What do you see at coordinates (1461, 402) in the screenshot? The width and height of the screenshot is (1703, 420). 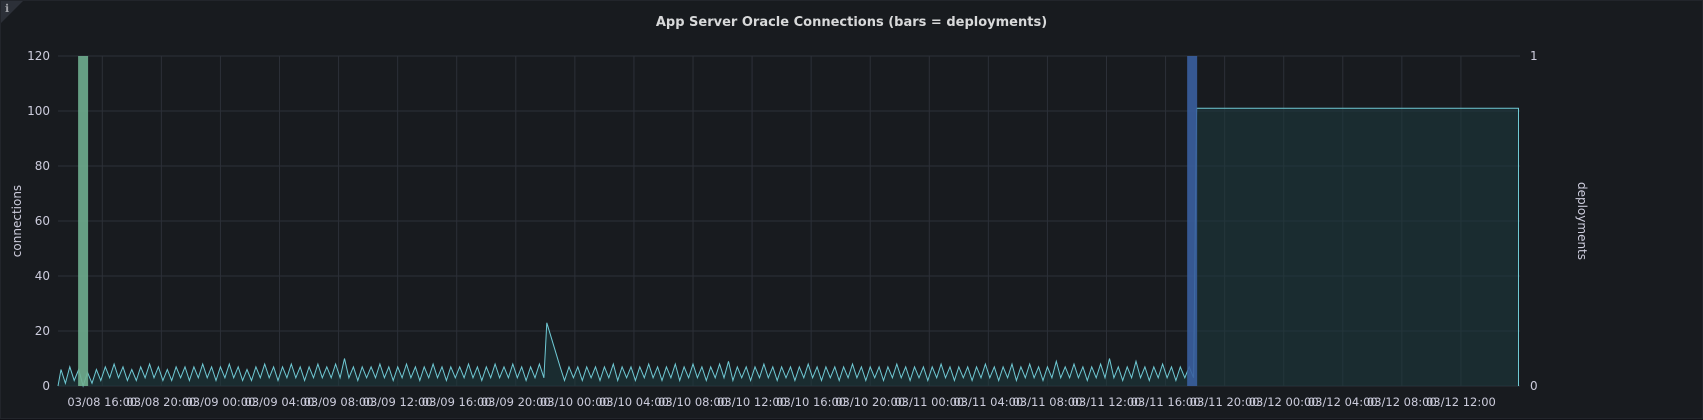 I see `x-tick-label: 03/12 12:00` at bounding box center [1461, 402].